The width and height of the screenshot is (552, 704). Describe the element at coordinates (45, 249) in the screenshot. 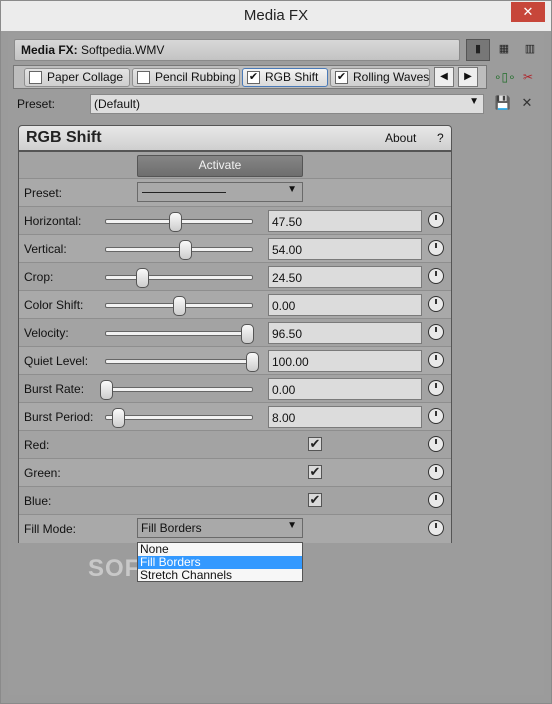

I see `param-label: Vertical:` at that location.